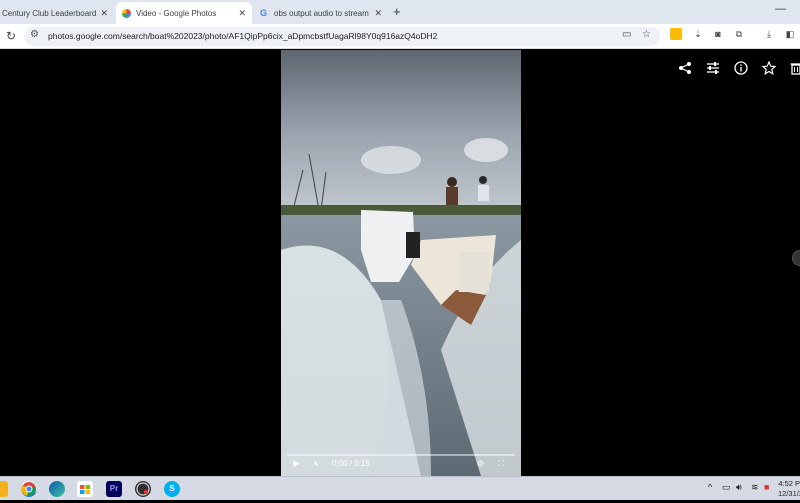  I want to click on premiere-pro-icon: Pr, so click(114, 489).